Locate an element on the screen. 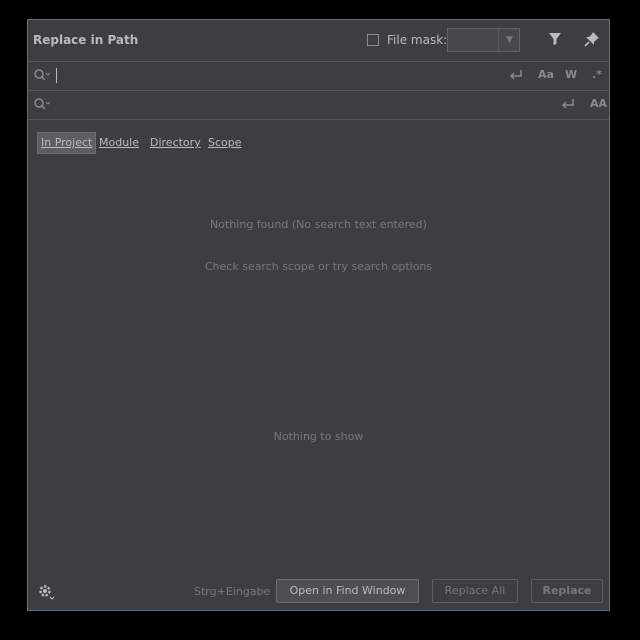 The width and height of the screenshot is (640, 640). chevron-down-icon: ▼ is located at coordinates (509, 40).